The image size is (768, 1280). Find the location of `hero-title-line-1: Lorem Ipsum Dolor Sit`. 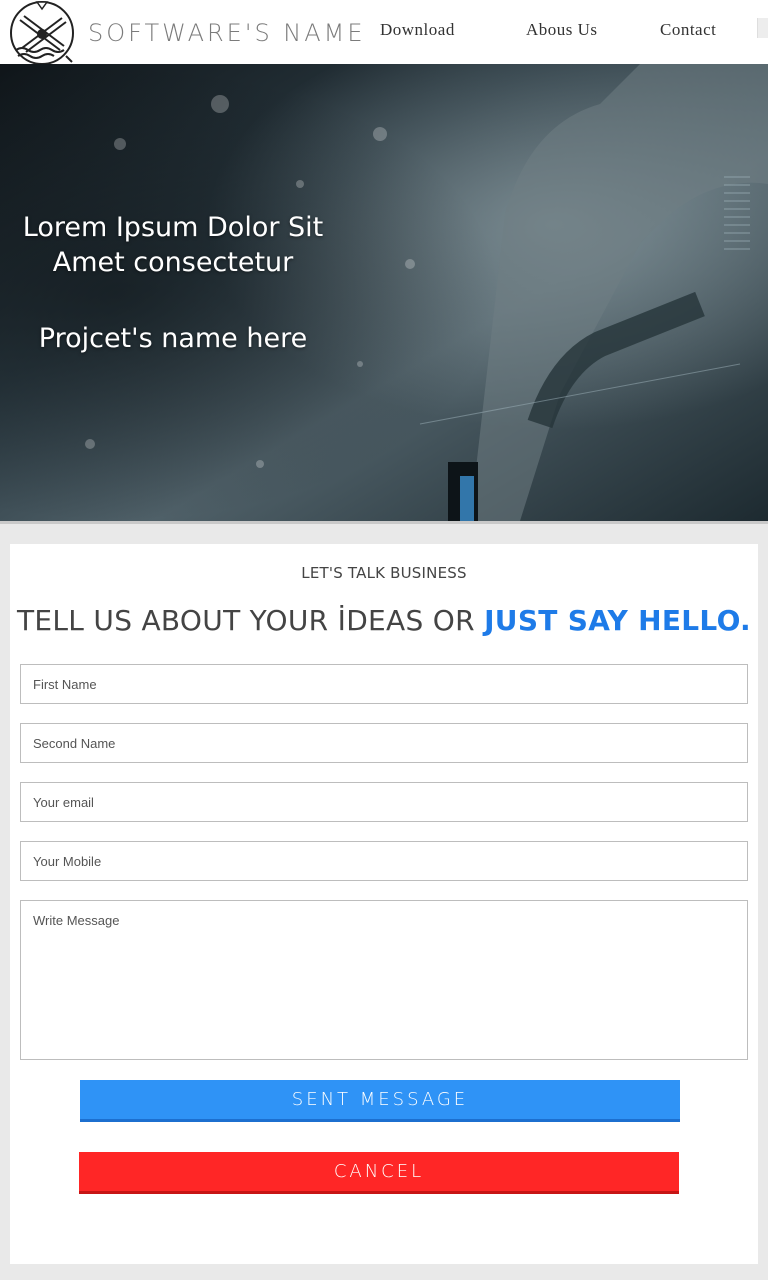

hero-title-line-1: Lorem Ipsum Dolor Sit is located at coordinates (173, 227).